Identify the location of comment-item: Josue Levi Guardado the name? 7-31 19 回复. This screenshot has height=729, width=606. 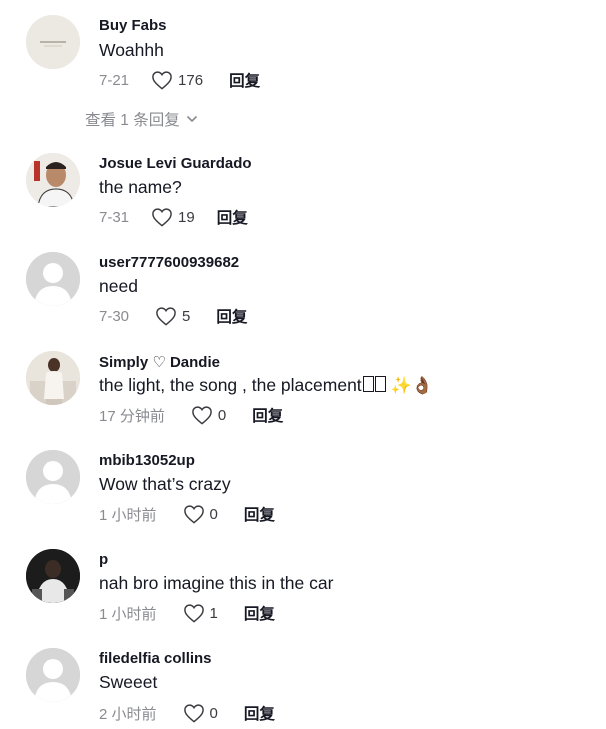
(303, 186).